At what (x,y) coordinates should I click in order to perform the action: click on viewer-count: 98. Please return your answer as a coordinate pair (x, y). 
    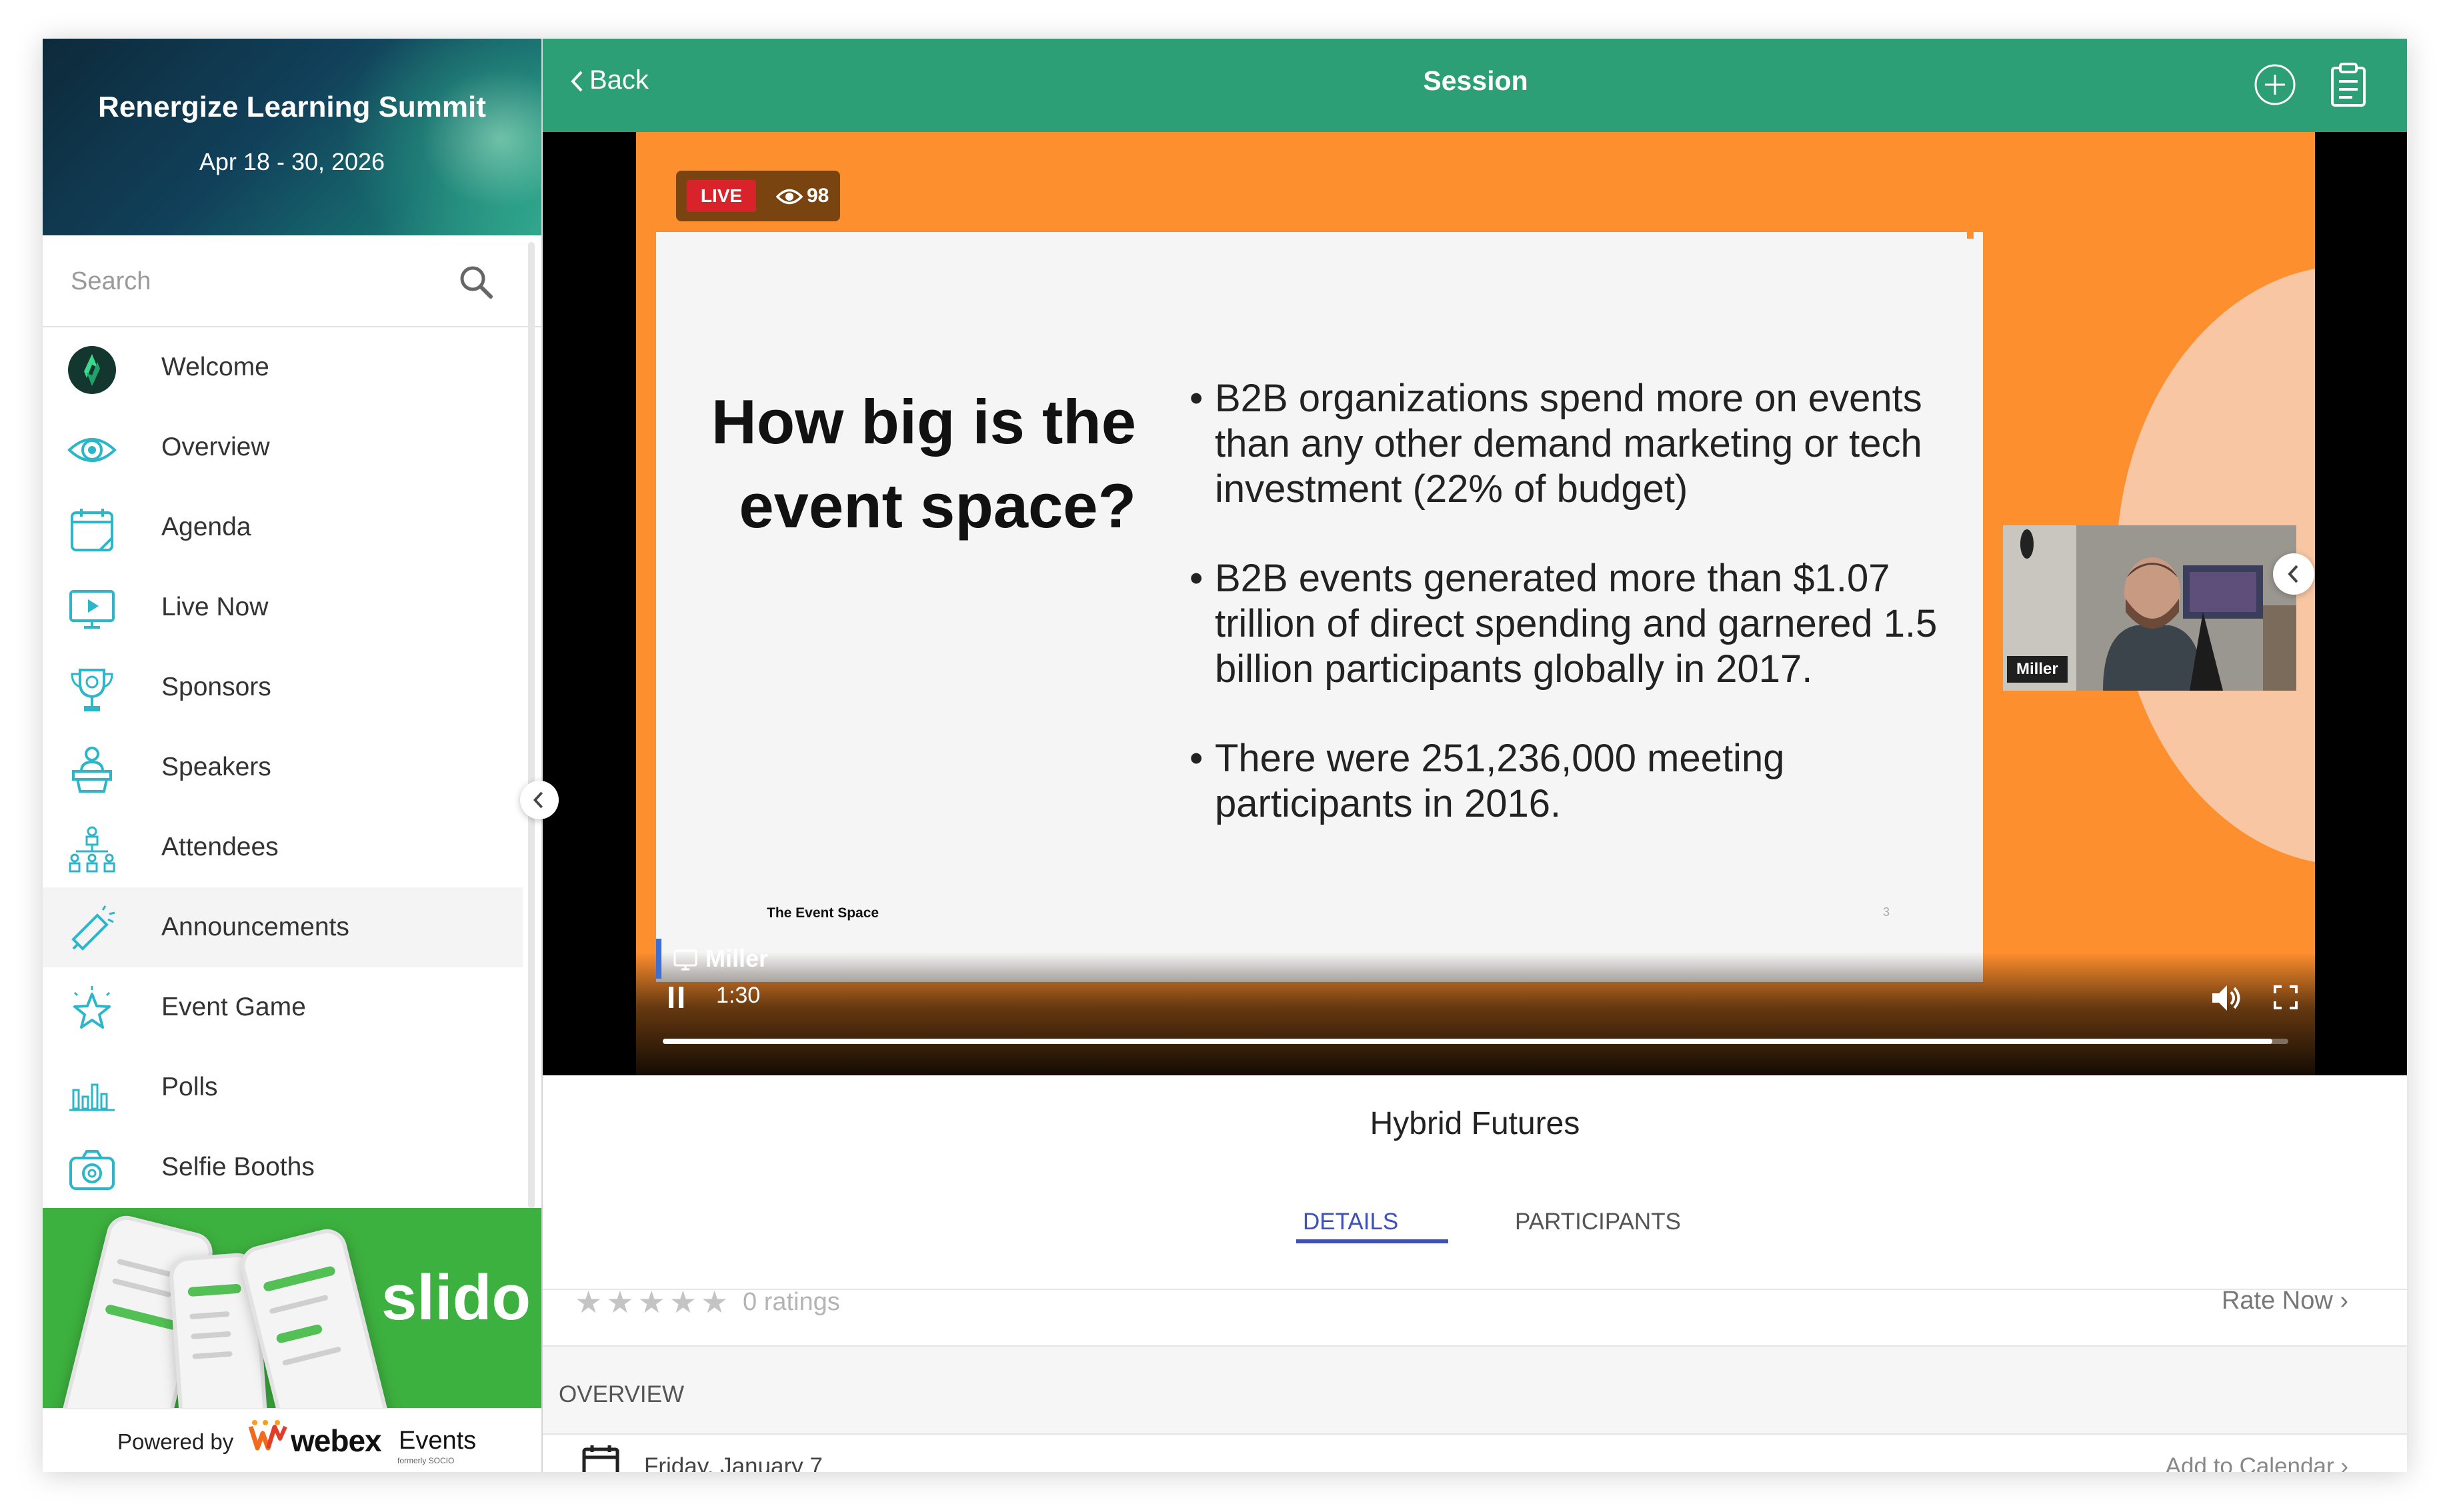
    Looking at the image, I should click on (802, 196).